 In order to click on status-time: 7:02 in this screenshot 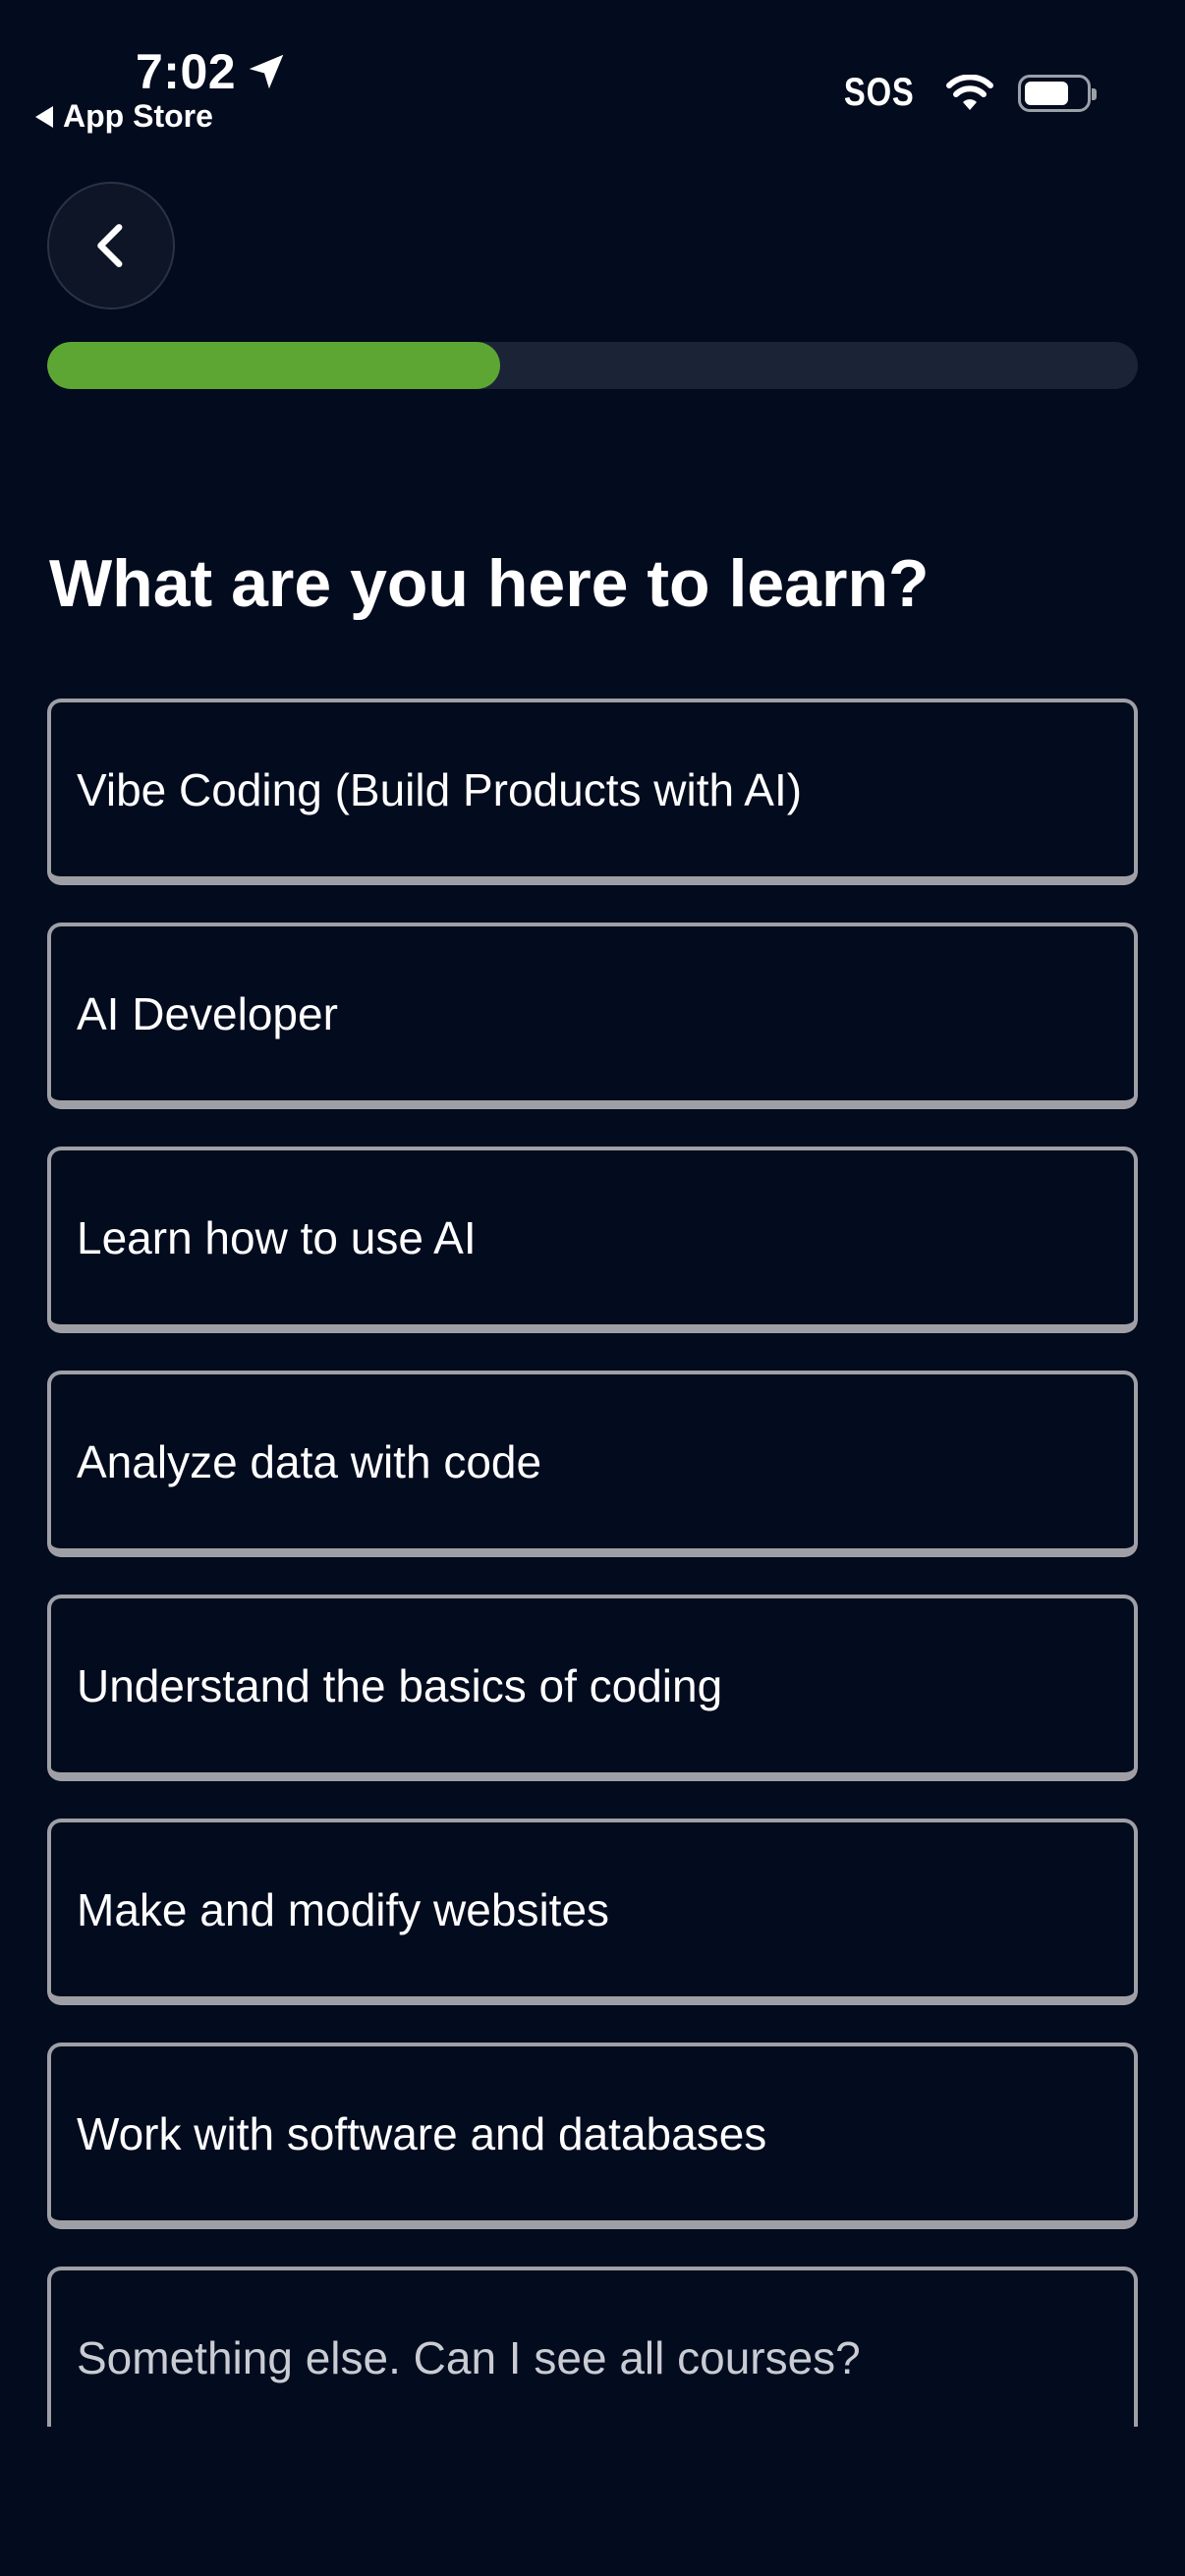, I will do `click(213, 71)`.